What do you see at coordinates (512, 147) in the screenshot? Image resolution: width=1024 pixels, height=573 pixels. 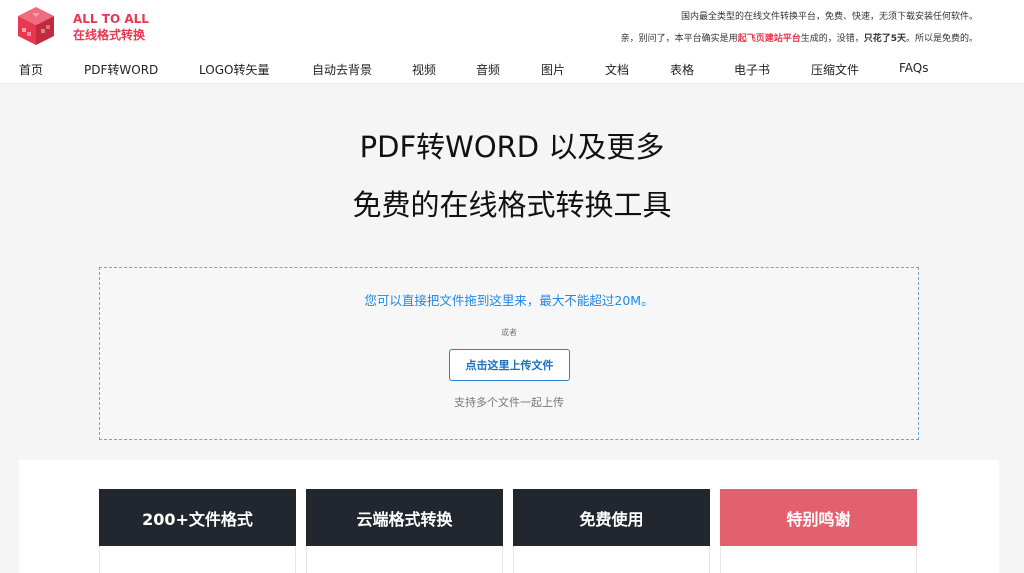 I see `hero-title: PDF转WORD 以及更多` at bounding box center [512, 147].